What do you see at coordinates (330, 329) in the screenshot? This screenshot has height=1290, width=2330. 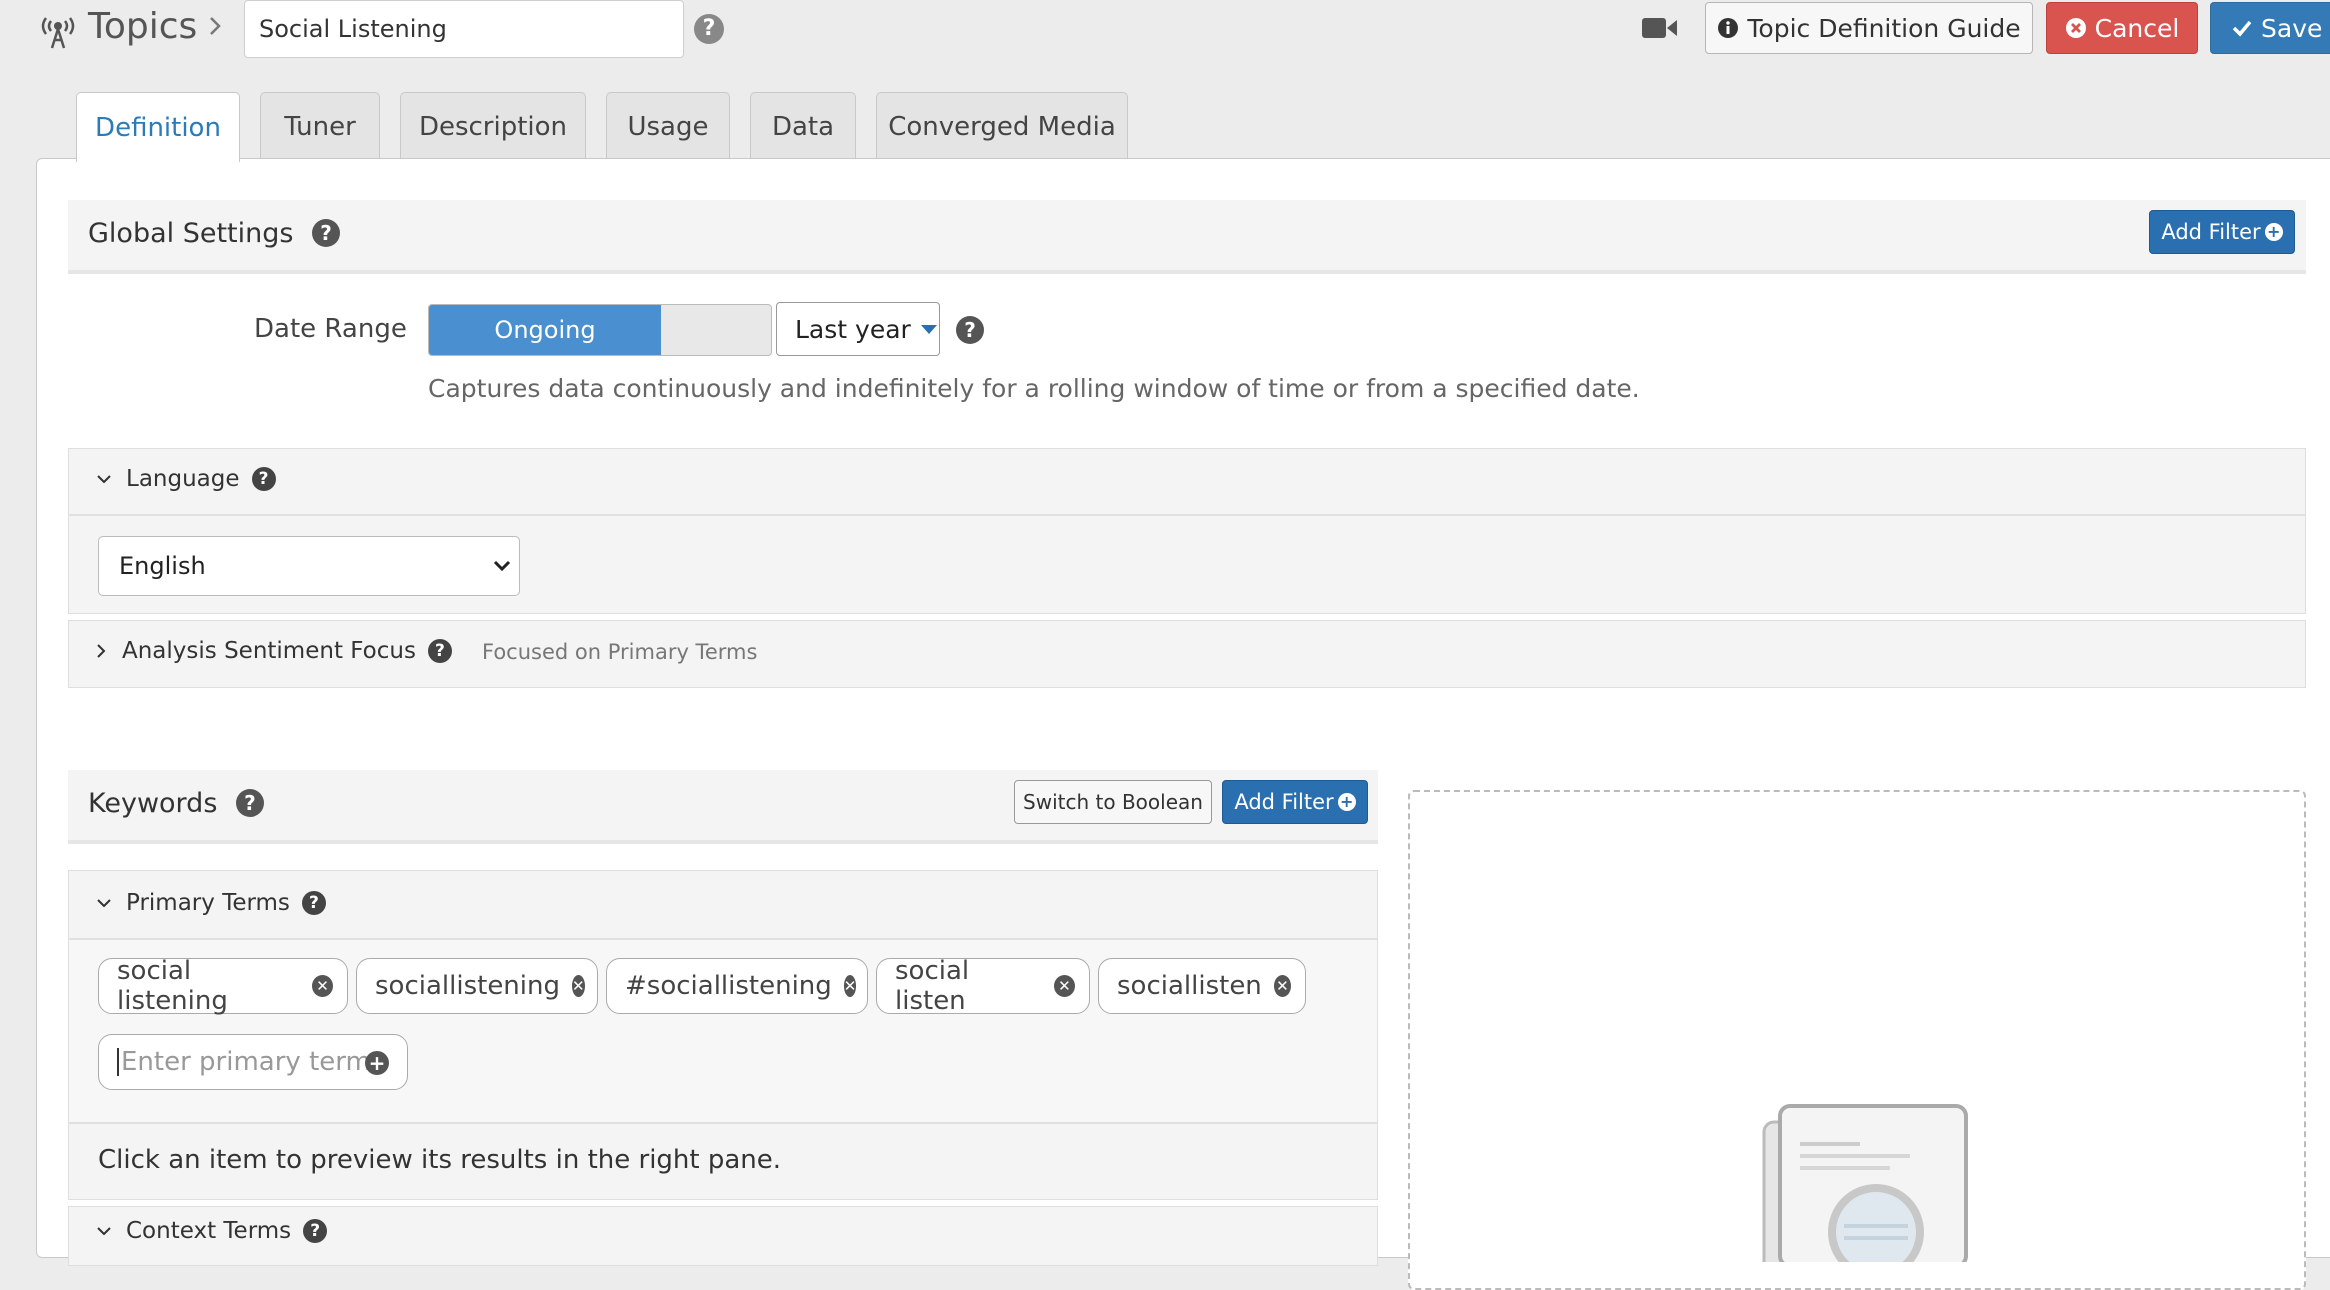 I see `date-range-label: Date Range` at bounding box center [330, 329].